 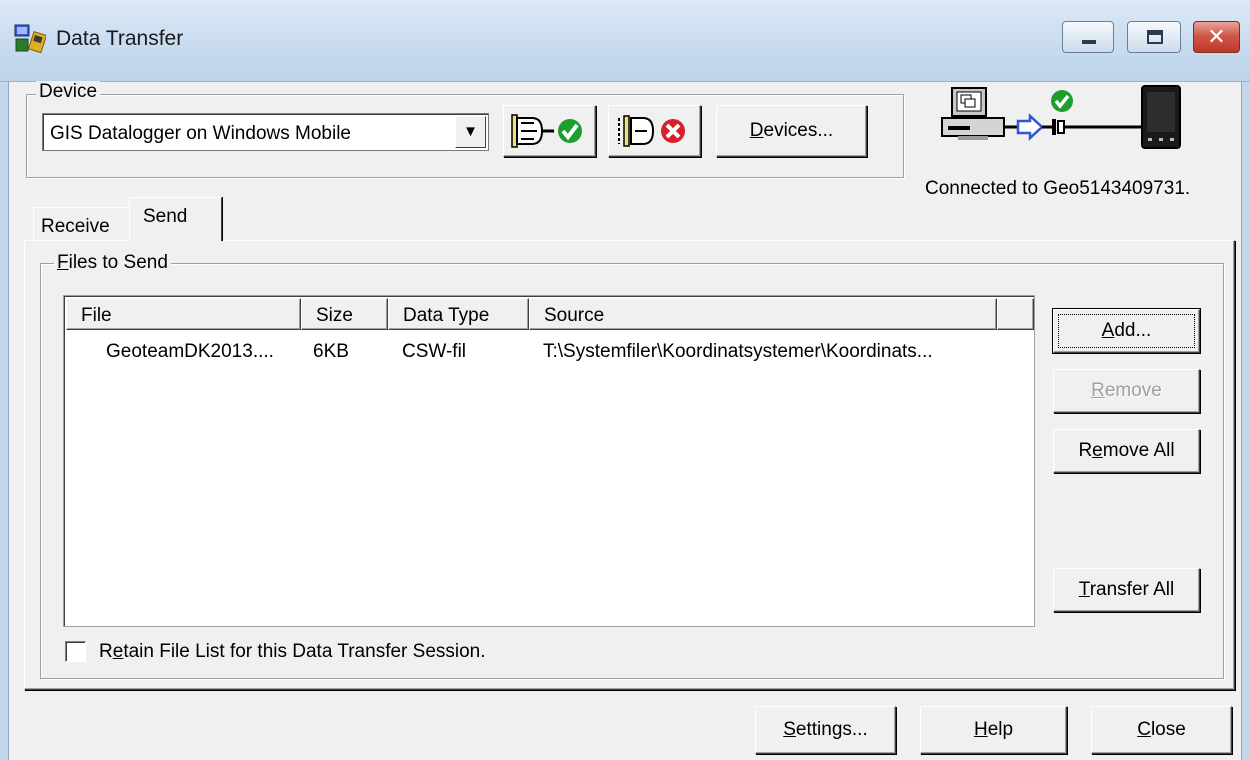 I want to click on column-header-file: File, so click(x=183, y=314).